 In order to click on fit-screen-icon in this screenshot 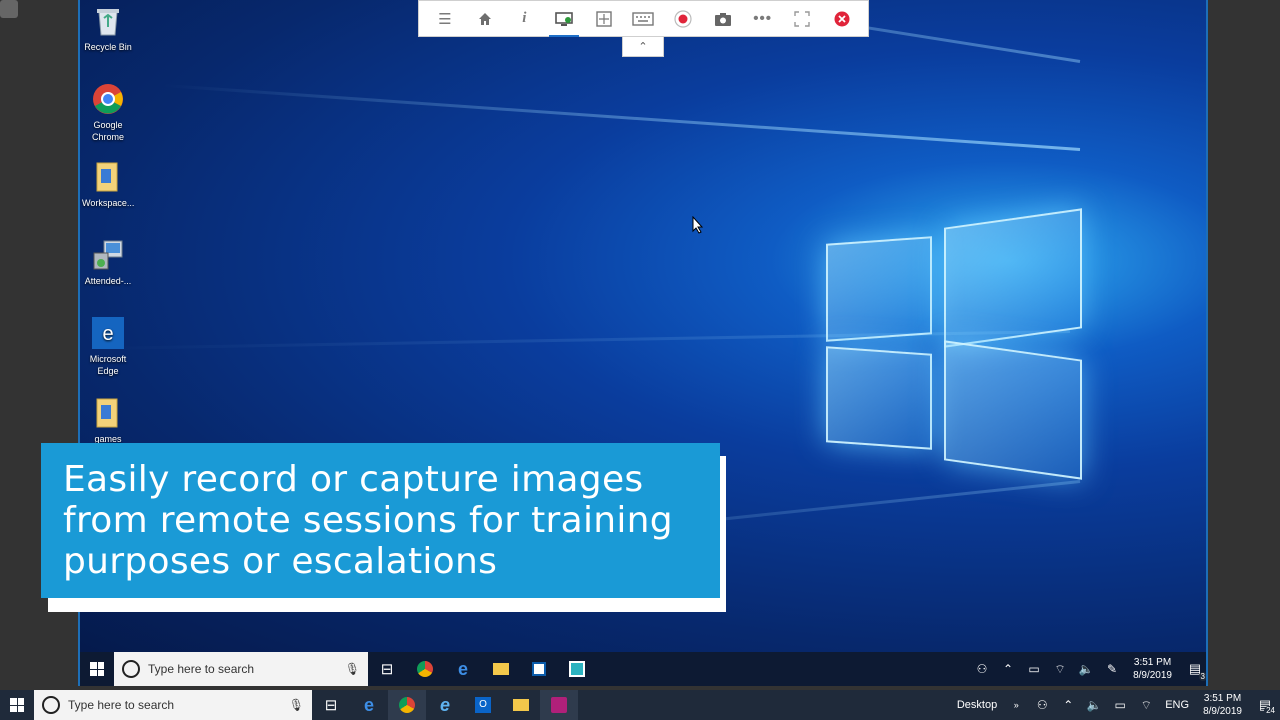, I will do `click(604, 18)`.